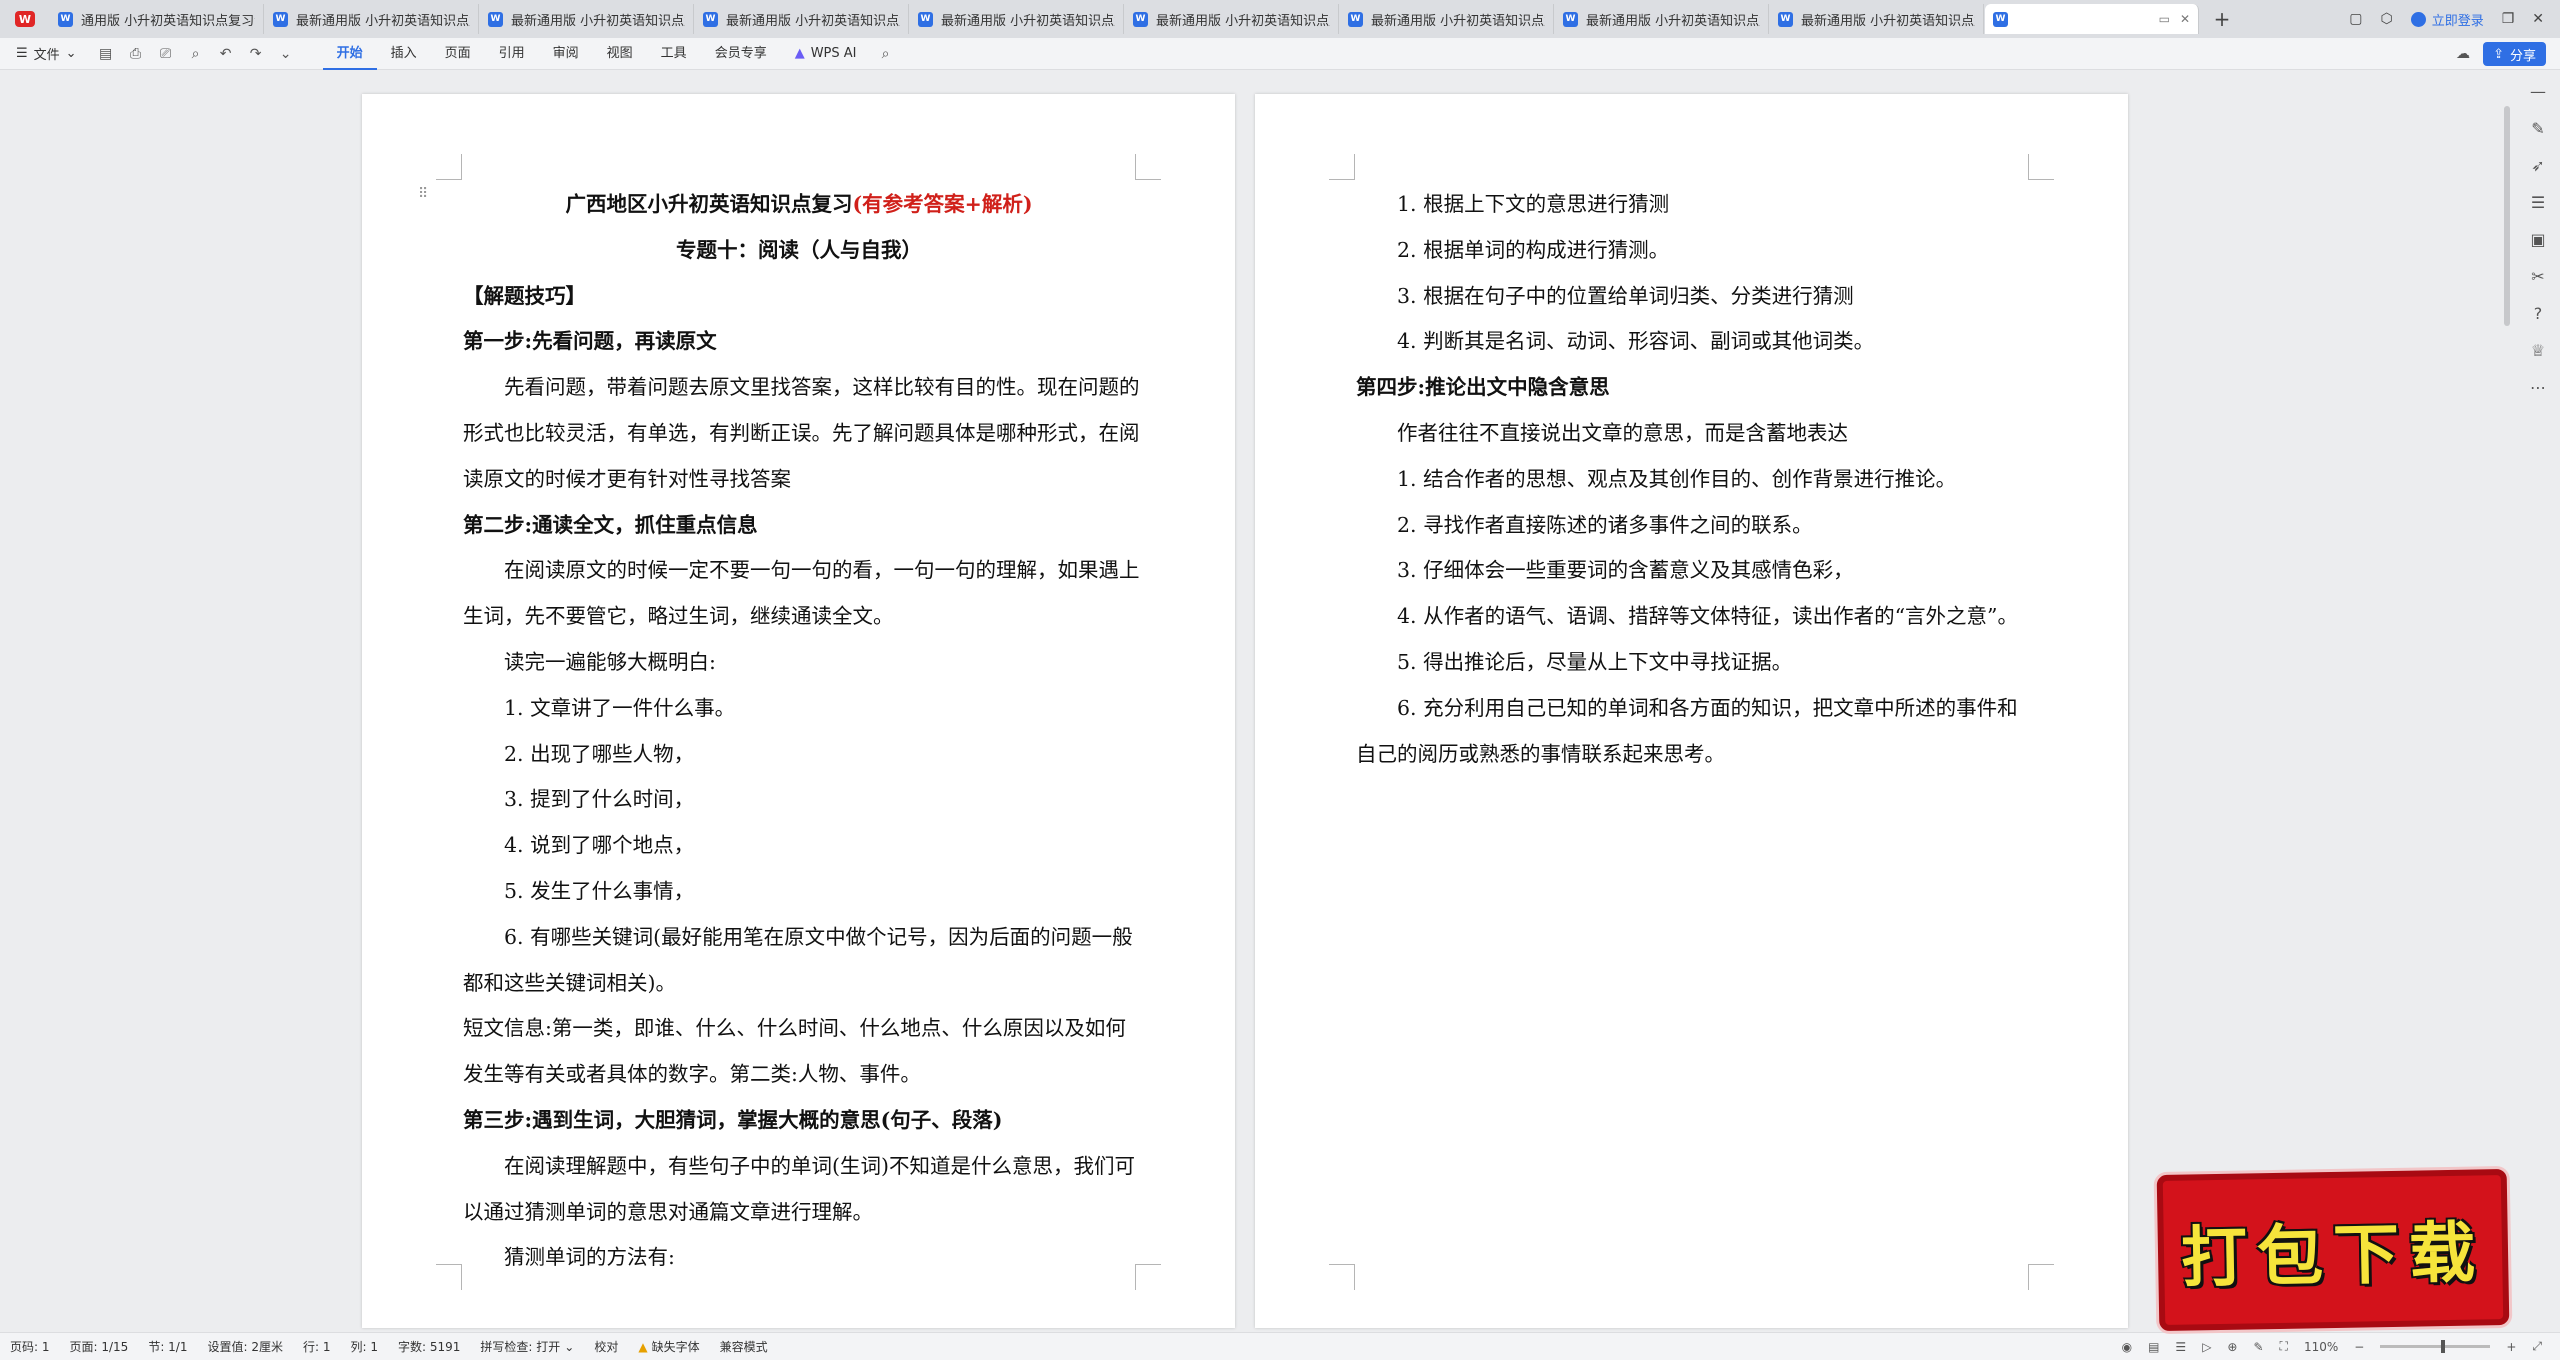 This screenshot has width=2560, height=1360. What do you see at coordinates (2447, 19) in the screenshot?
I see `login-button: 立即登录` at bounding box center [2447, 19].